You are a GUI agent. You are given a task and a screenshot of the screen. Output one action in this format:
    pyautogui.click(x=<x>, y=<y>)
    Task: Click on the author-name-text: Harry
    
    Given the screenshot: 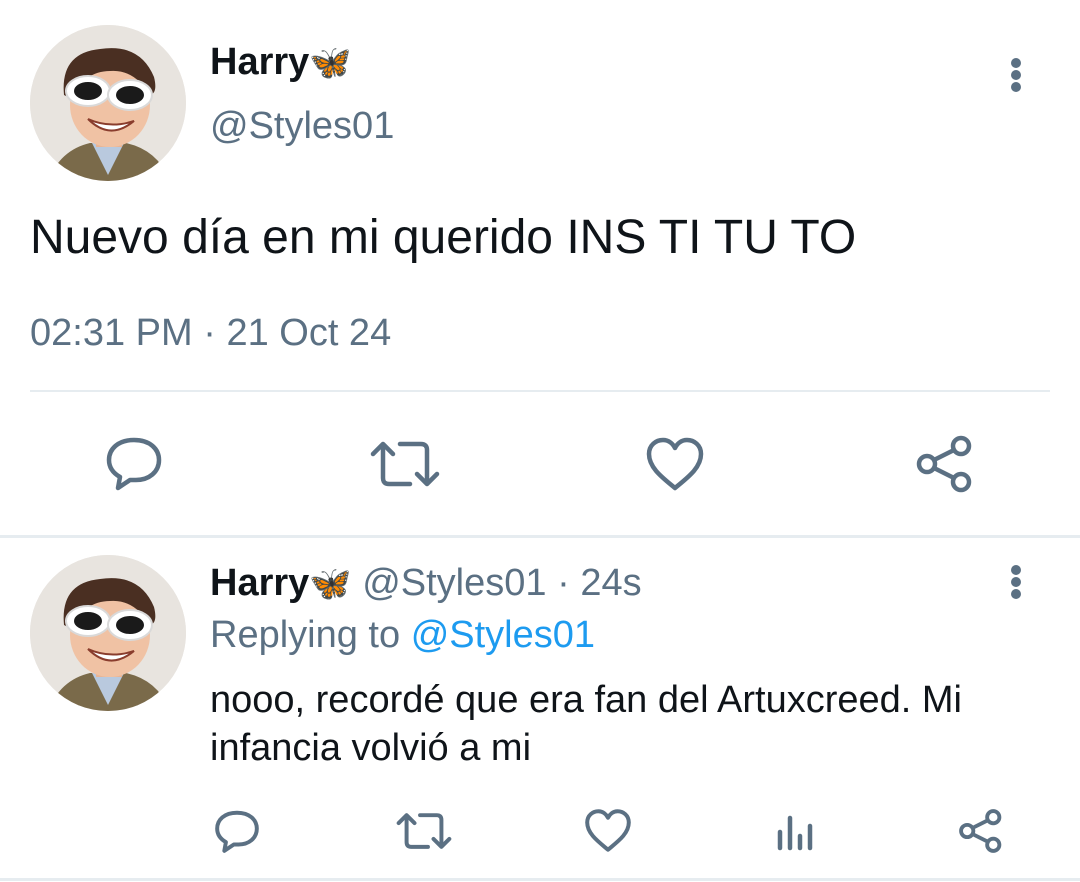 What is the action you would take?
    pyautogui.click(x=259, y=62)
    